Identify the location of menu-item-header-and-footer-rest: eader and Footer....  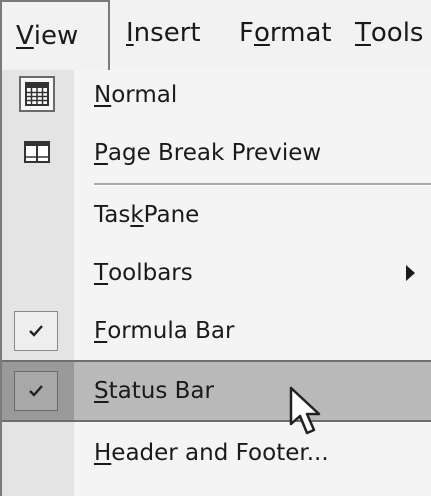
(220, 453).